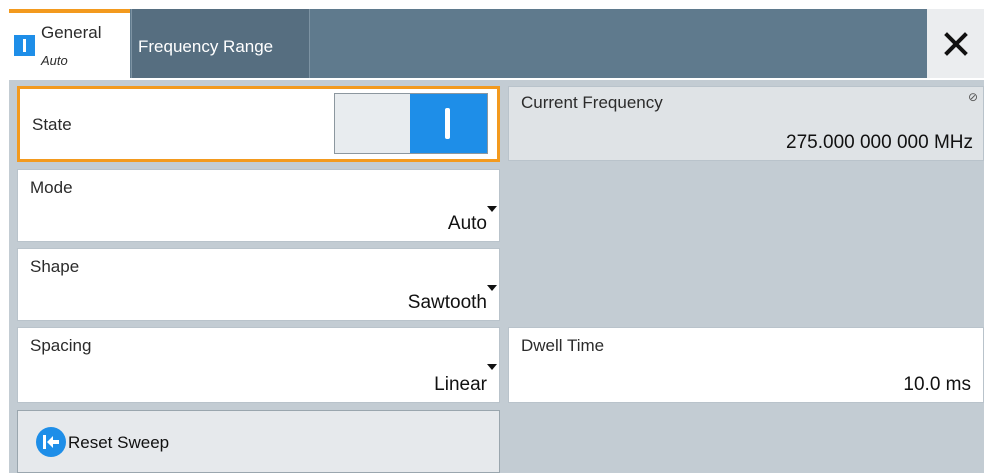  What do you see at coordinates (592, 102) in the screenshot?
I see `current-frequency-label: Current Frequency` at bounding box center [592, 102].